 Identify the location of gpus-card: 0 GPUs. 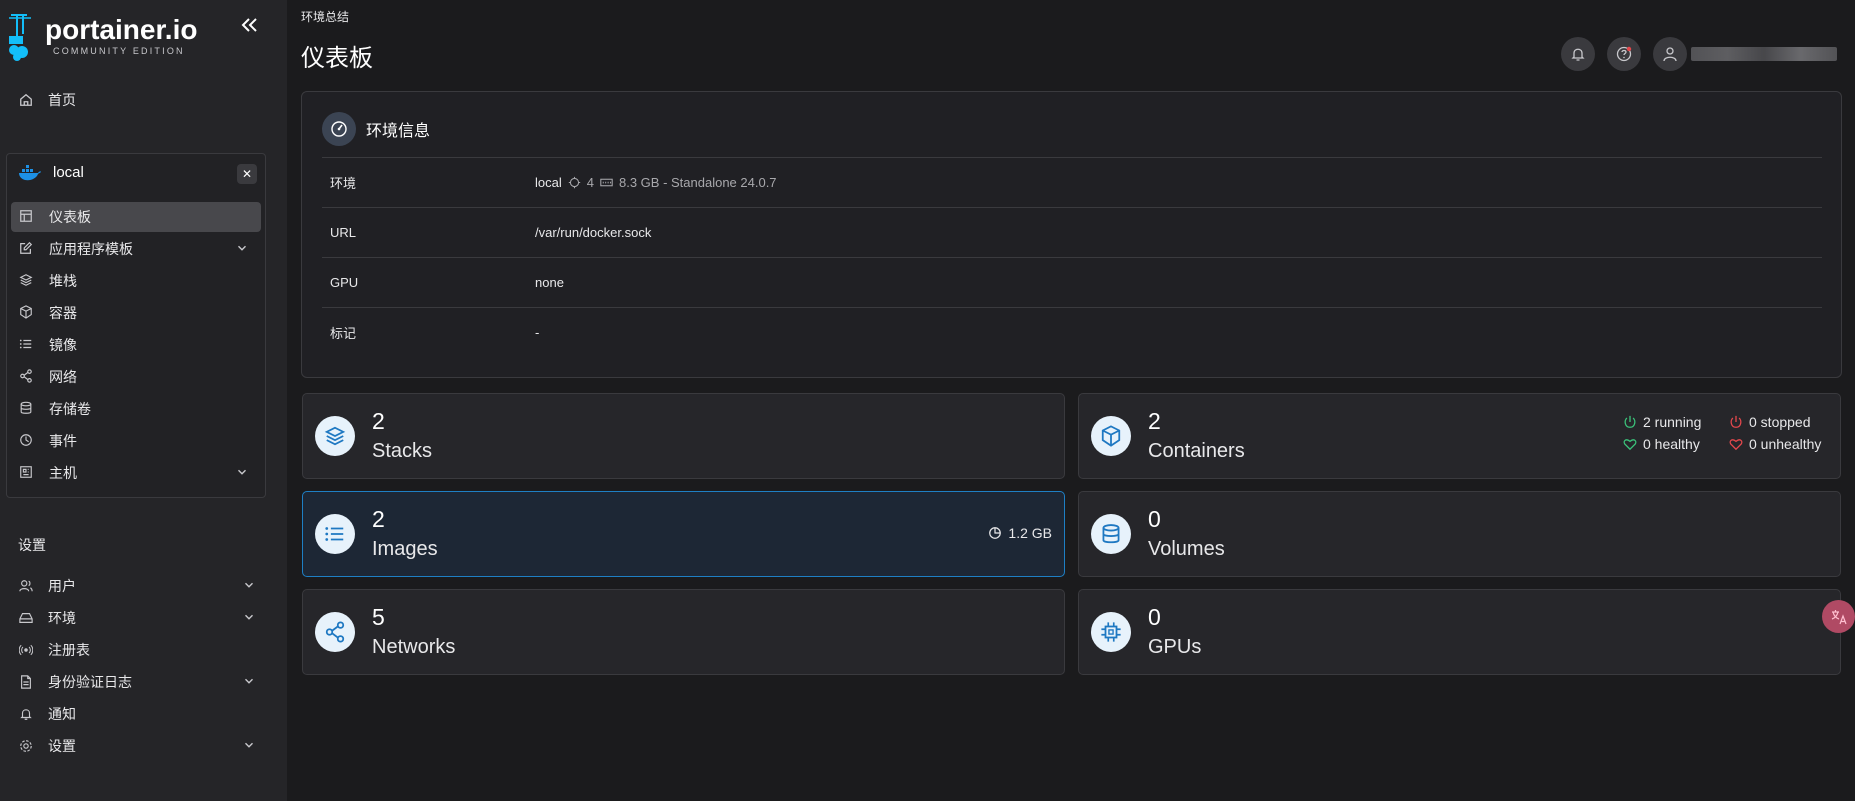
(1459, 632).